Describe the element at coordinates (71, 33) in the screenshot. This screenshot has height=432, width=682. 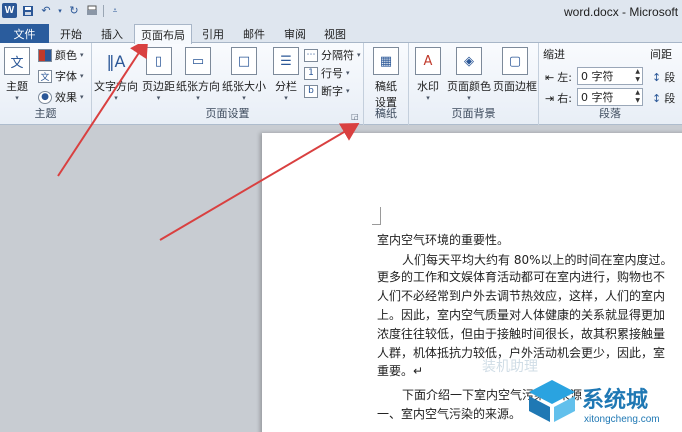
I see `tab-home: 开始` at that location.